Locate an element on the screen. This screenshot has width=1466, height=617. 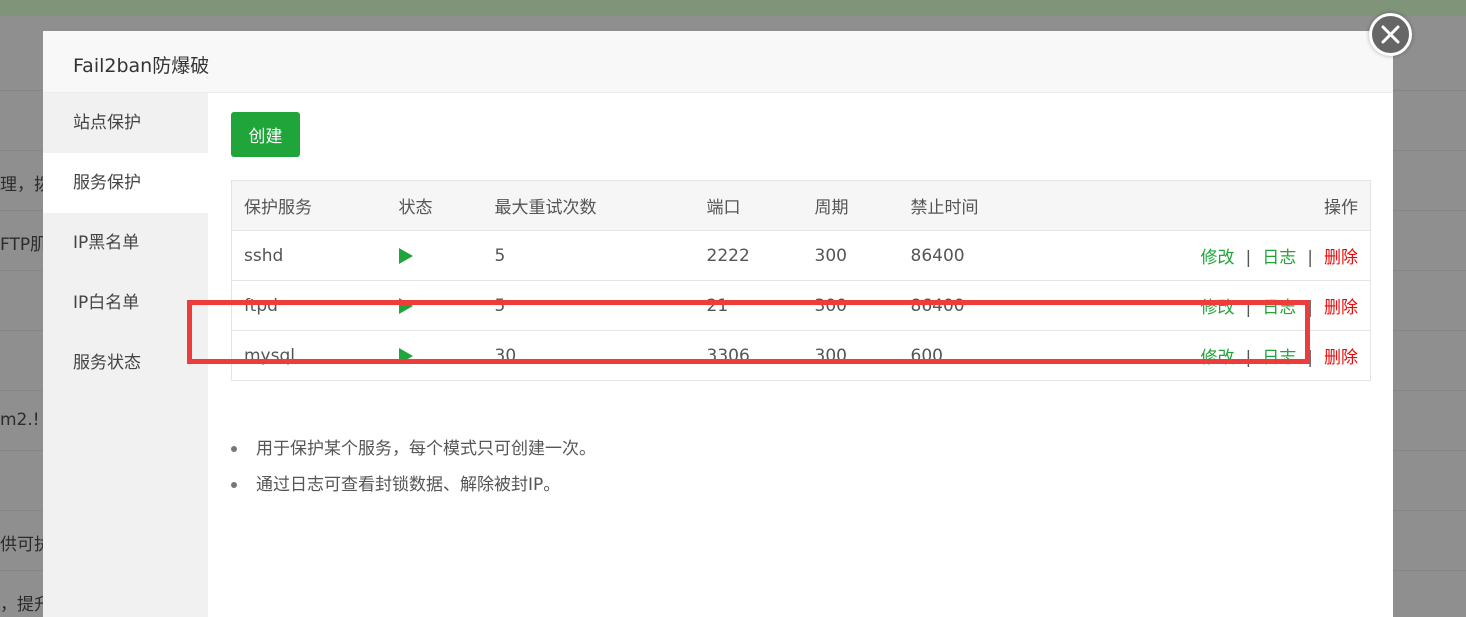
port: 2222 is located at coordinates (748, 255).